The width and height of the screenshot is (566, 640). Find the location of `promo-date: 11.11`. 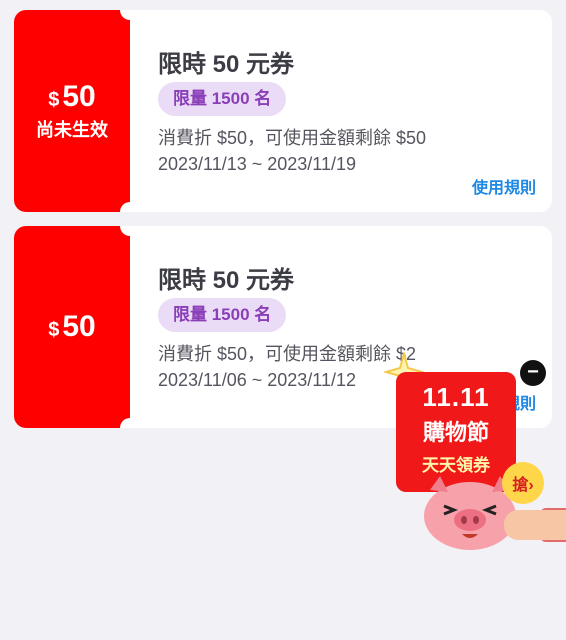

promo-date: 11.11 is located at coordinates (456, 397).